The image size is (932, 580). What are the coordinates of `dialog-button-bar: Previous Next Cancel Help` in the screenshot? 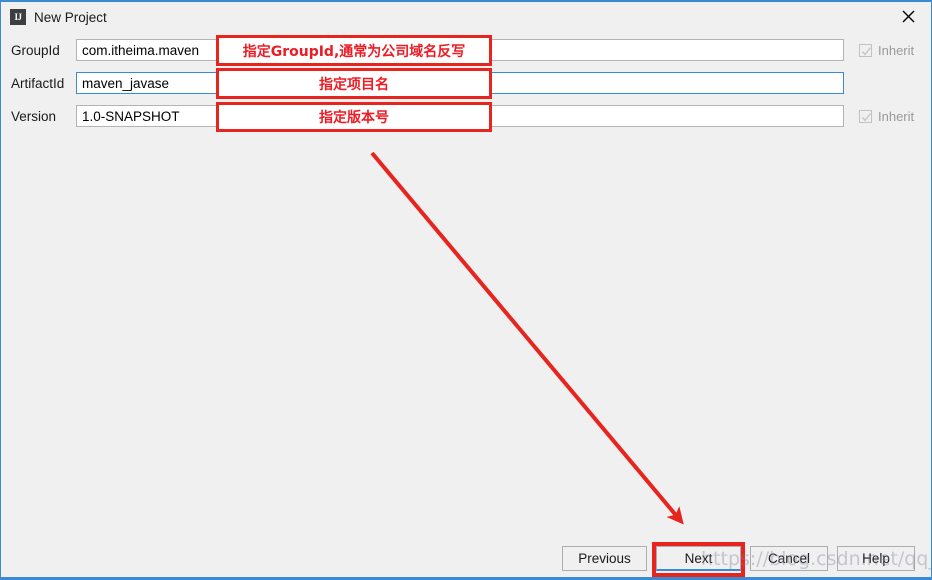 It's located at (466, 559).